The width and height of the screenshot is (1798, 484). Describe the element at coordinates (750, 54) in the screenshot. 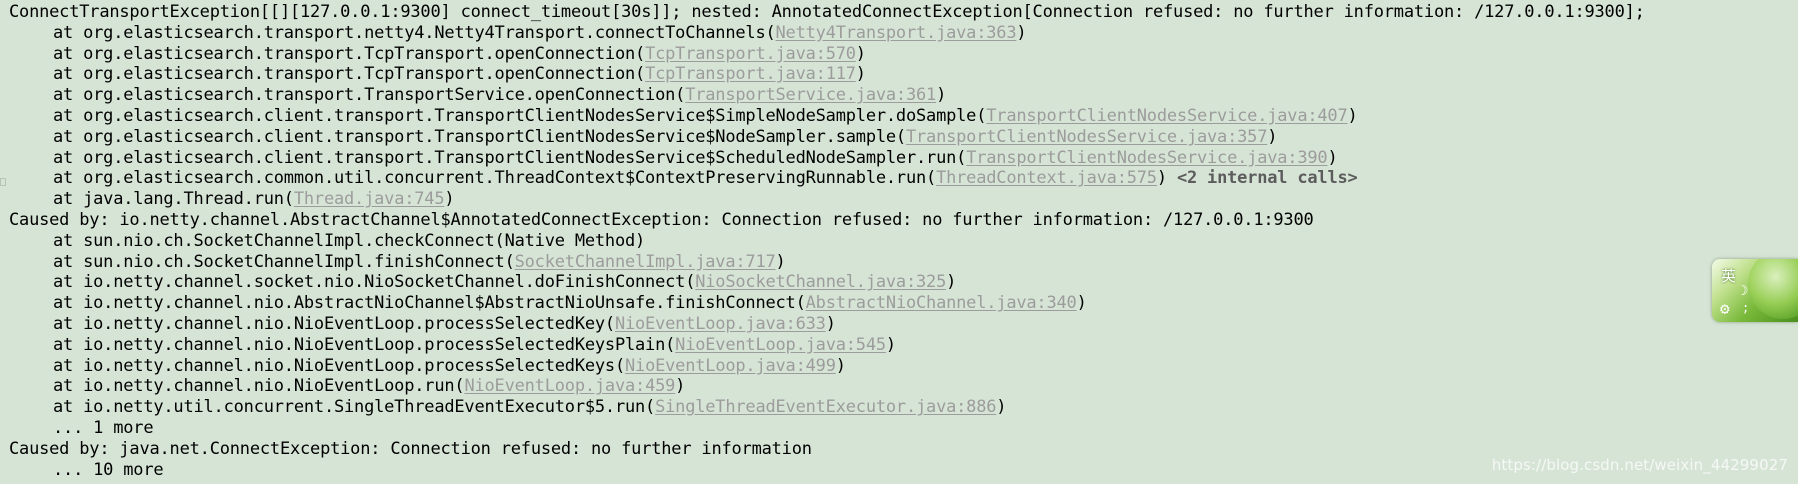

I see `source-file-link: TcpTransport.java:570` at that location.